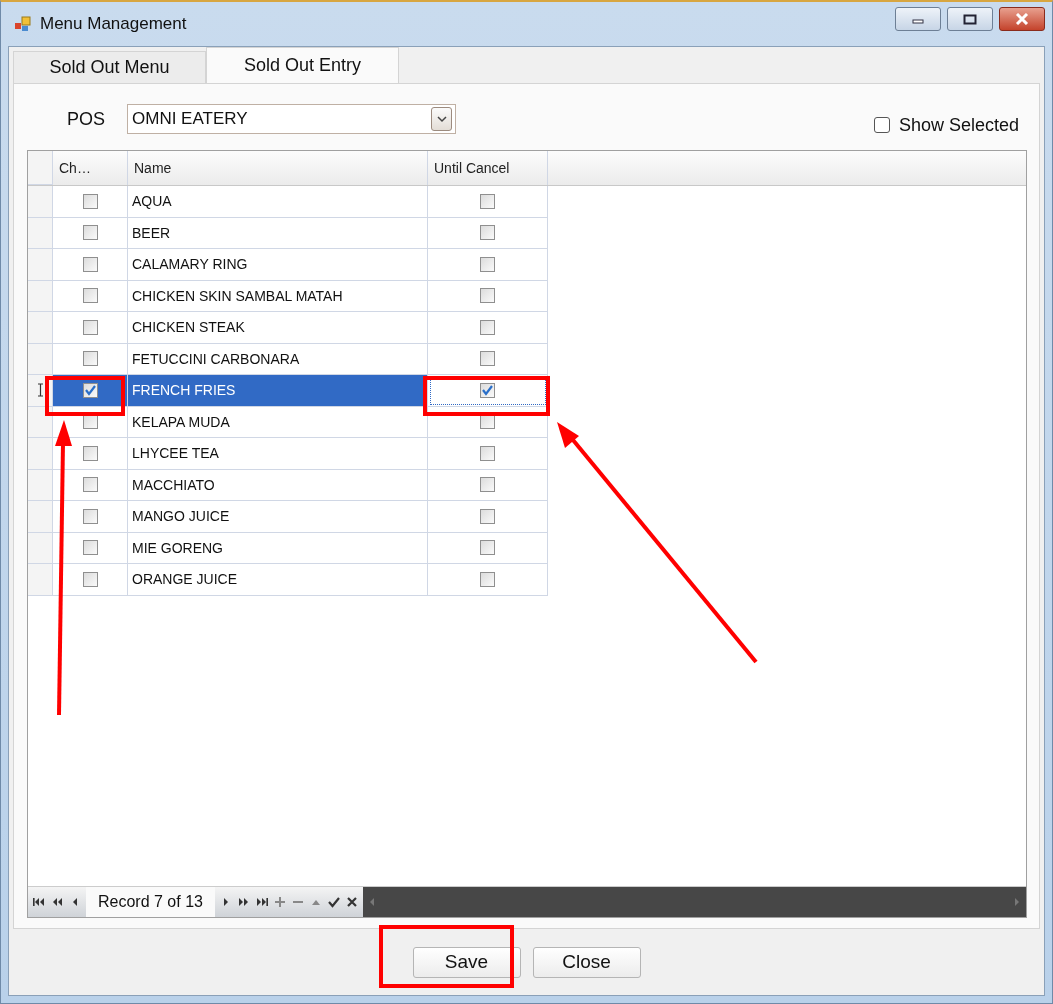 Image resolution: width=1053 pixels, height=1004 pixels. Describe the element at coordinates (278, 202) in the screenshot. I see `table-cell: AQUA` at that location.